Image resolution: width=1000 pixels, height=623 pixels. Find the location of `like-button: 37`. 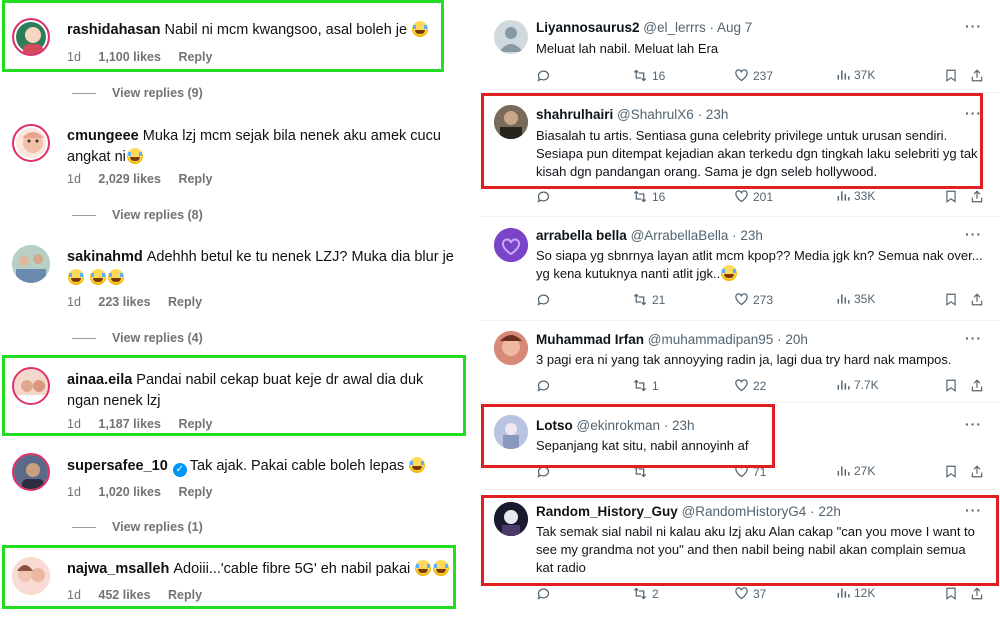

like-button: 37 is located at coordinates (750, 593).